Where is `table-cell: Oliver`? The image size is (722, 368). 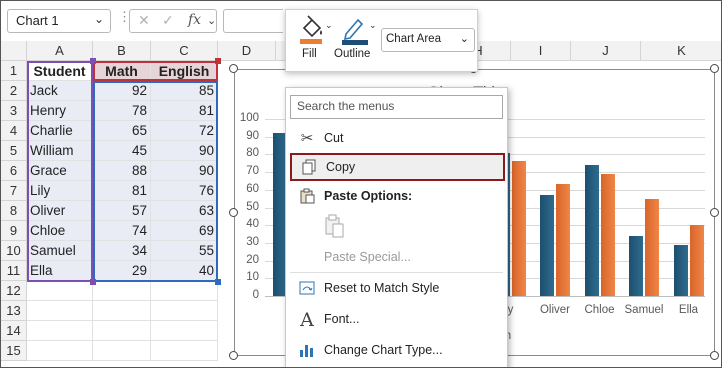 table-cell: Oliver is located at coordinates (60, 211).